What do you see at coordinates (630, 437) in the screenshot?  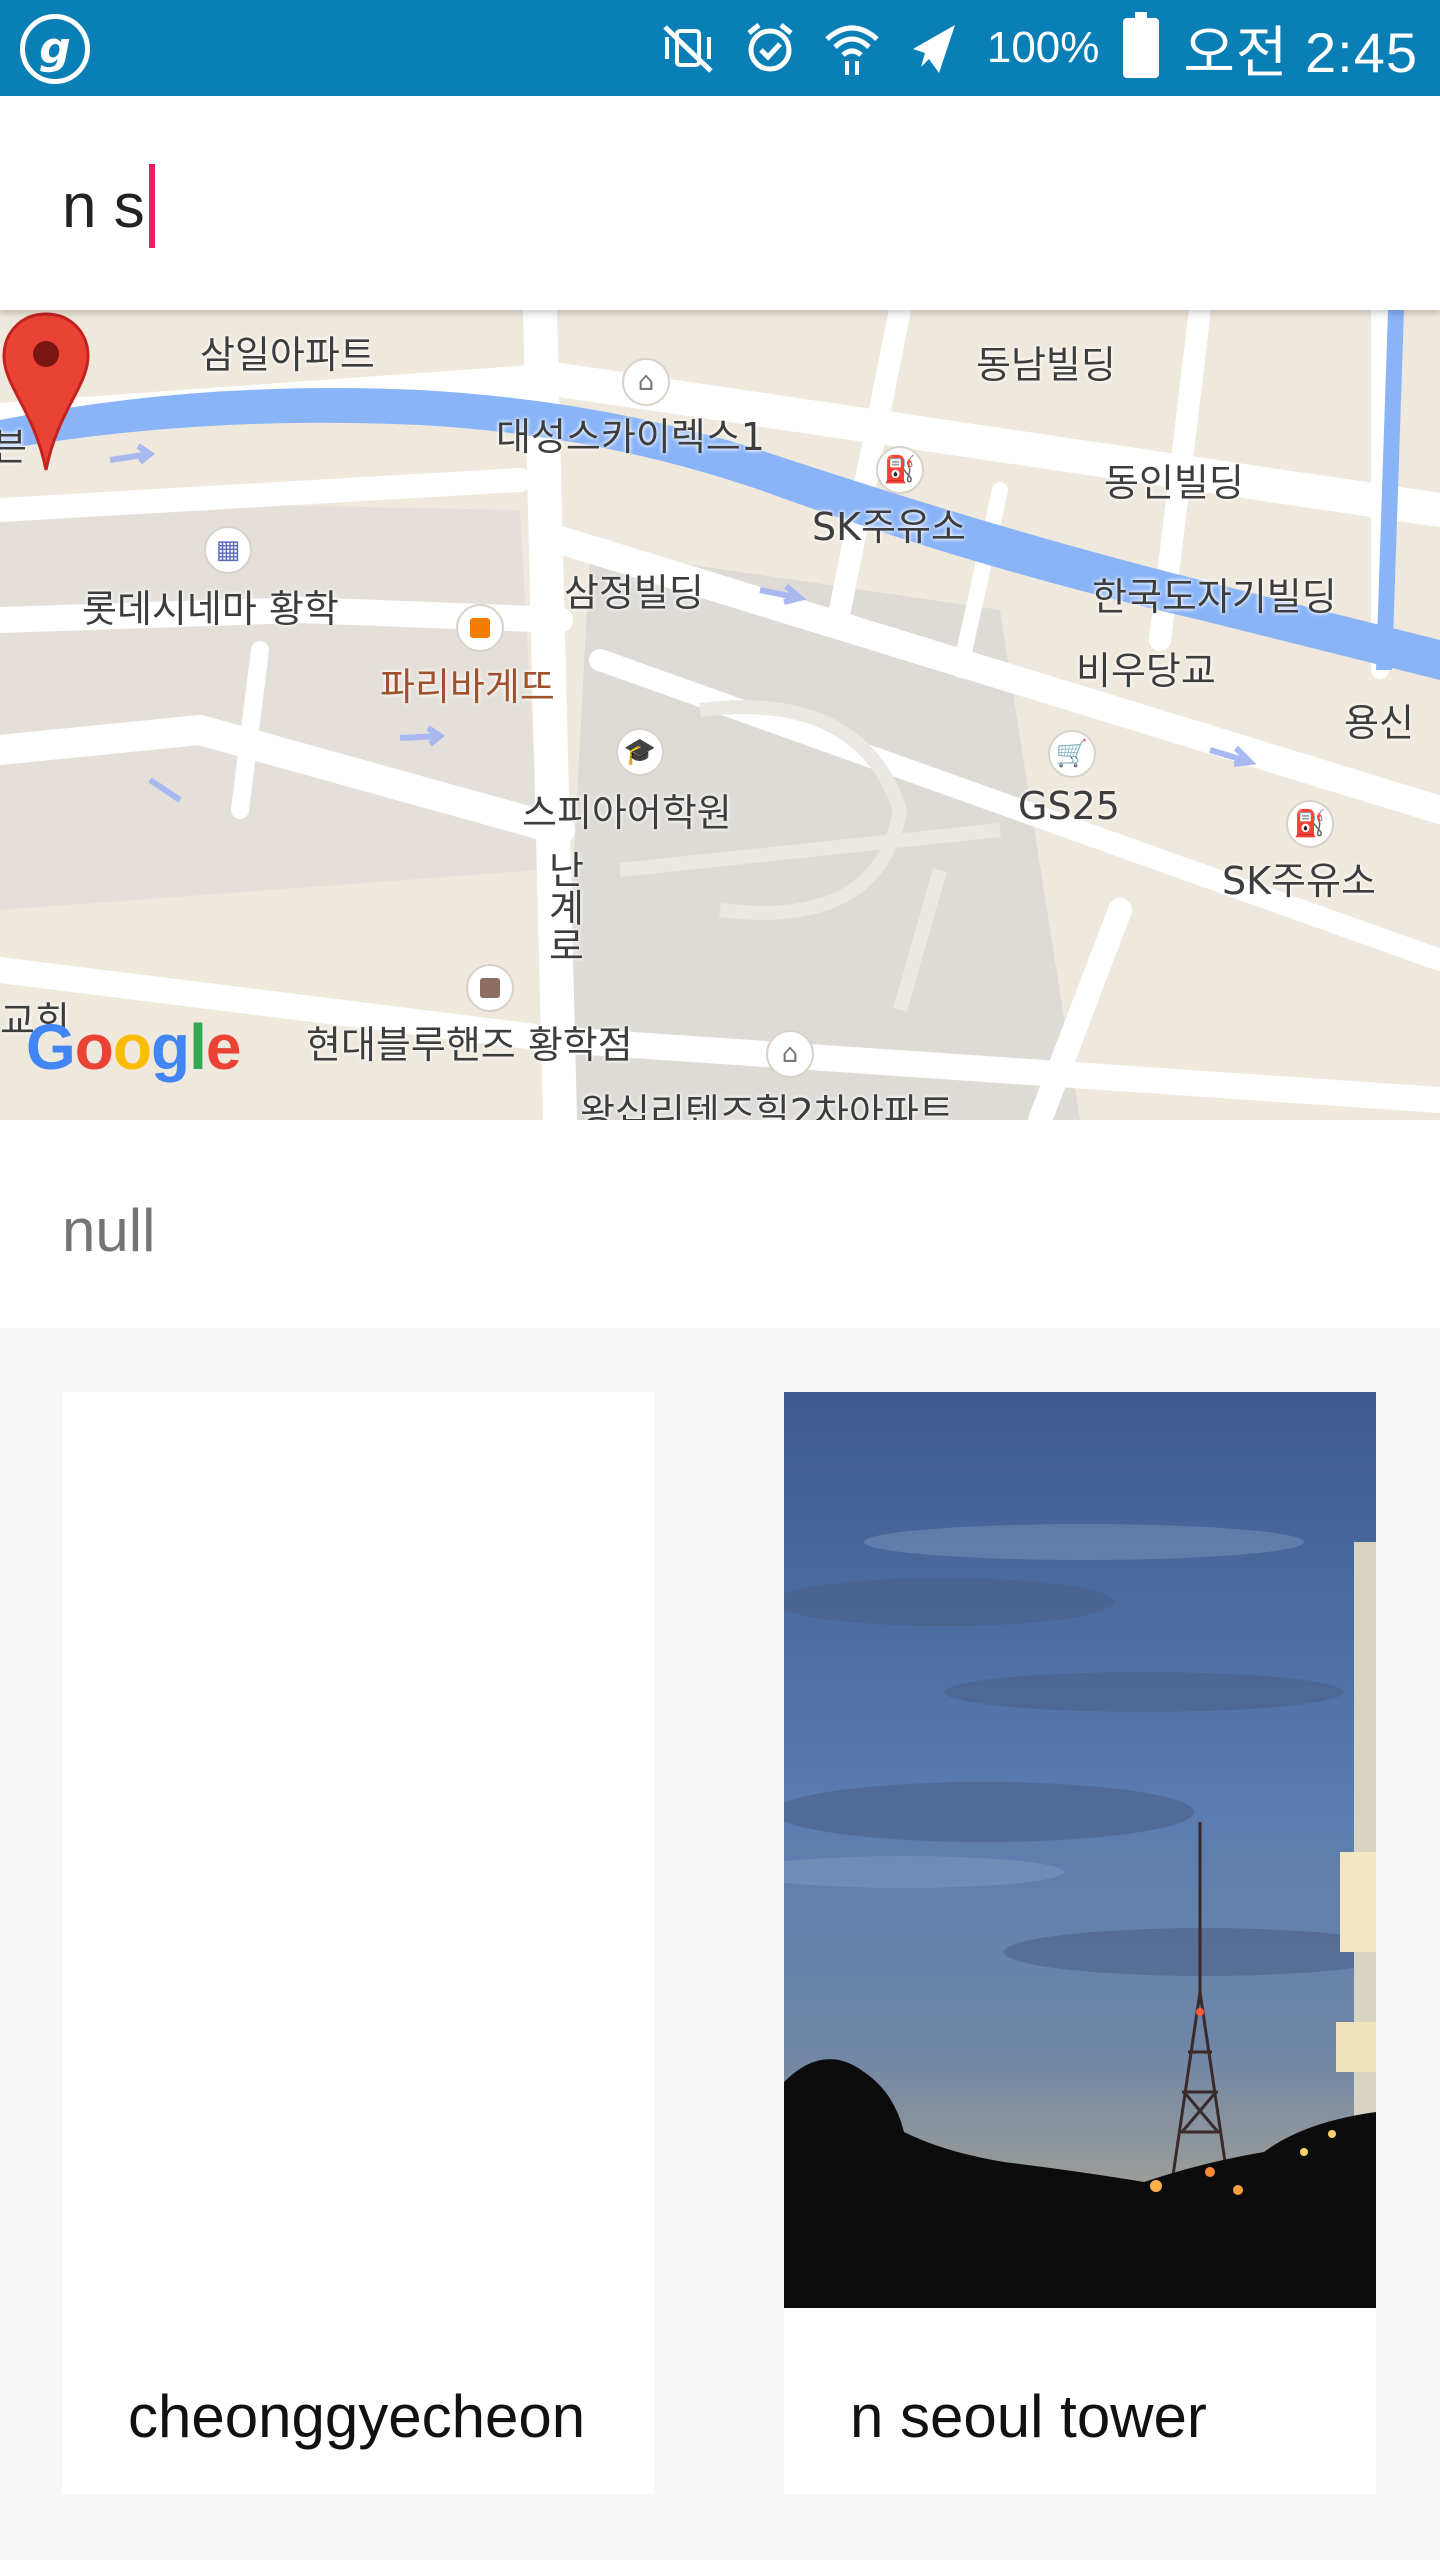 I see `map-label: 대성스카이렉스1` at bounding box center [630, 437].